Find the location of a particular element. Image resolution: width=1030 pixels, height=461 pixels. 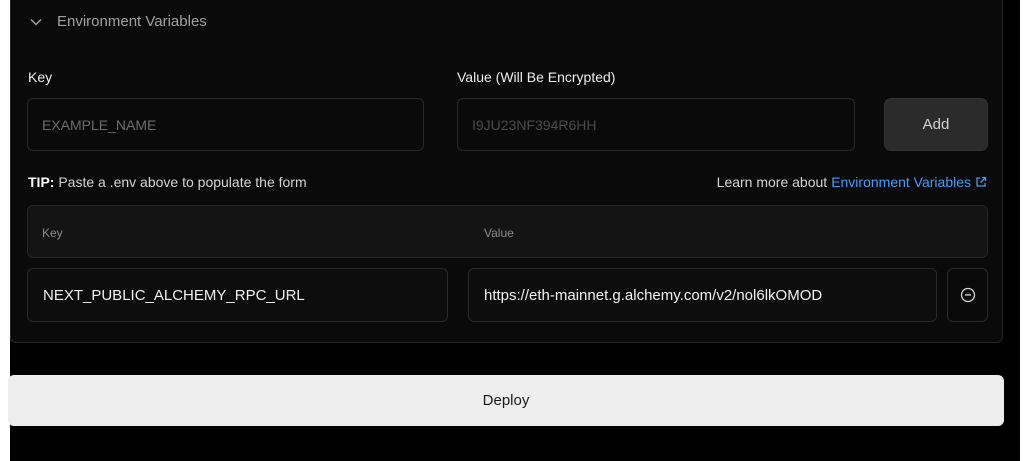

value-input is located at coordinates (656, 124).